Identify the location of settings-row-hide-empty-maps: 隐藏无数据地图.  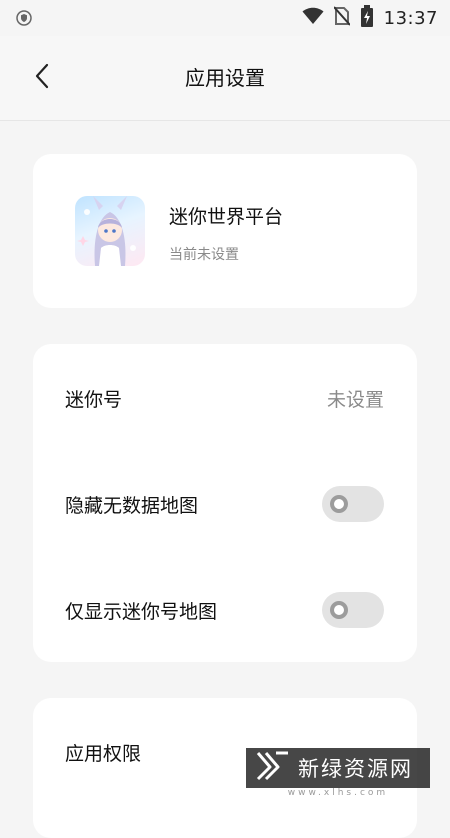
(225, 504).